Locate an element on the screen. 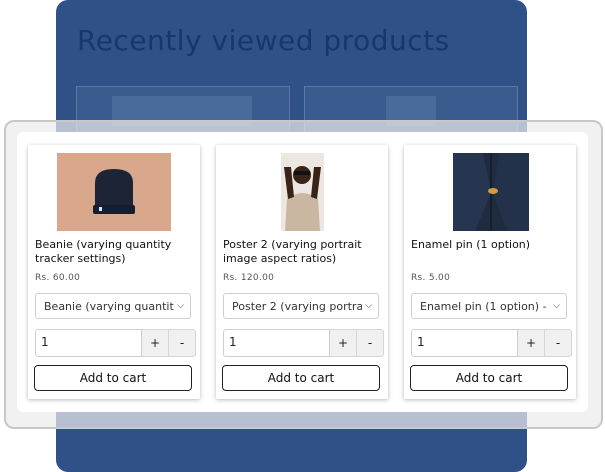 The width and height of the screenshot is (605, 472). variant-selected-value: Poster 2 (varying portrait is located at coordinates (297, 306).